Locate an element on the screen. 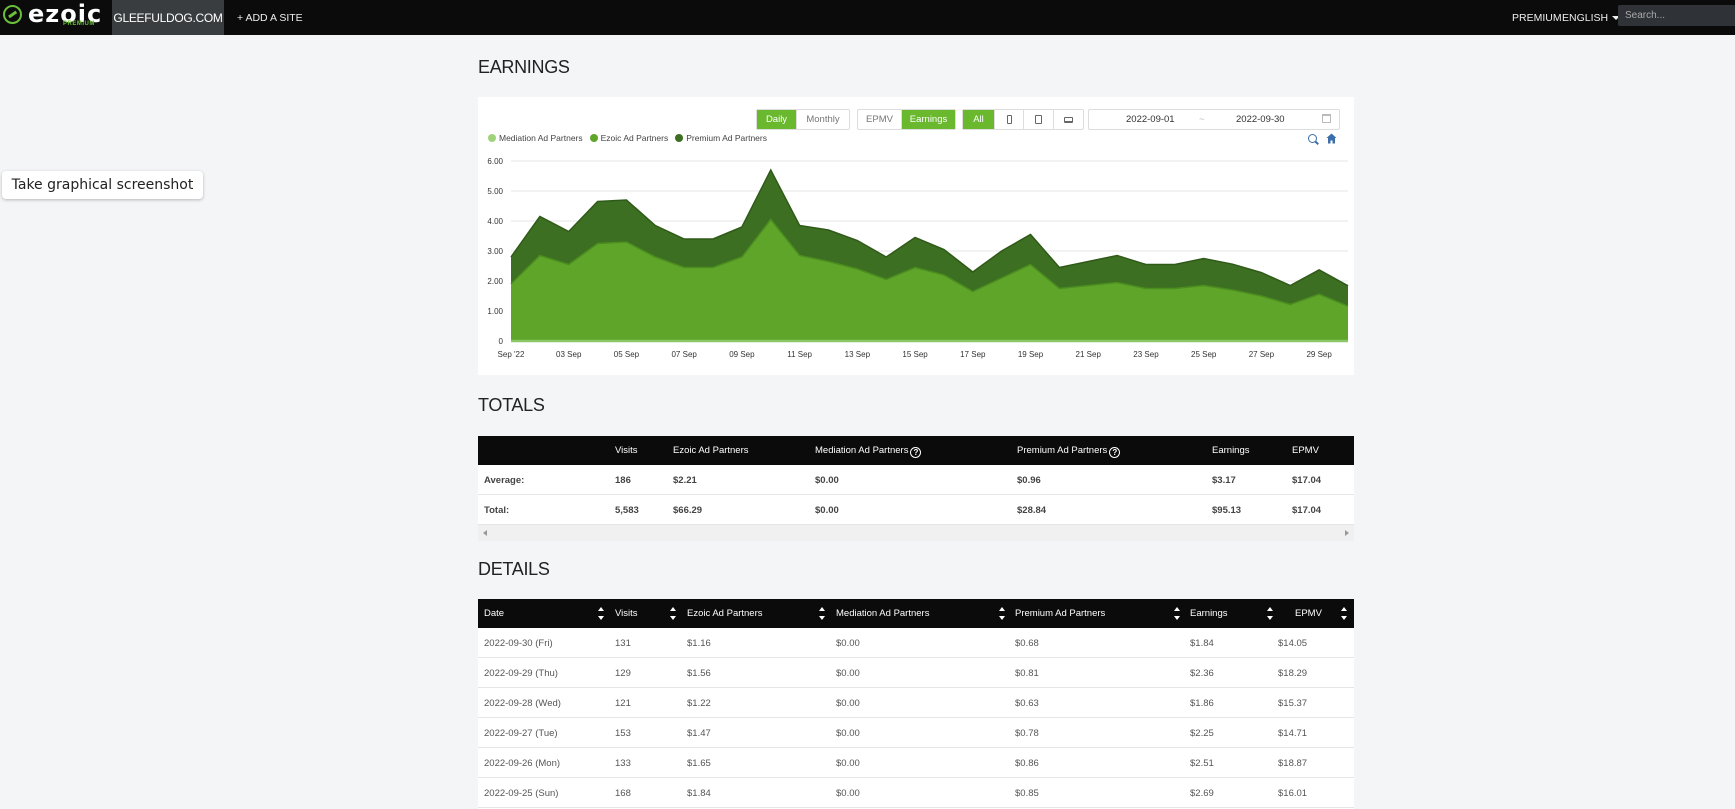  legend-item-premium: Premium Ad Partners is located at coordinates (721, 138).